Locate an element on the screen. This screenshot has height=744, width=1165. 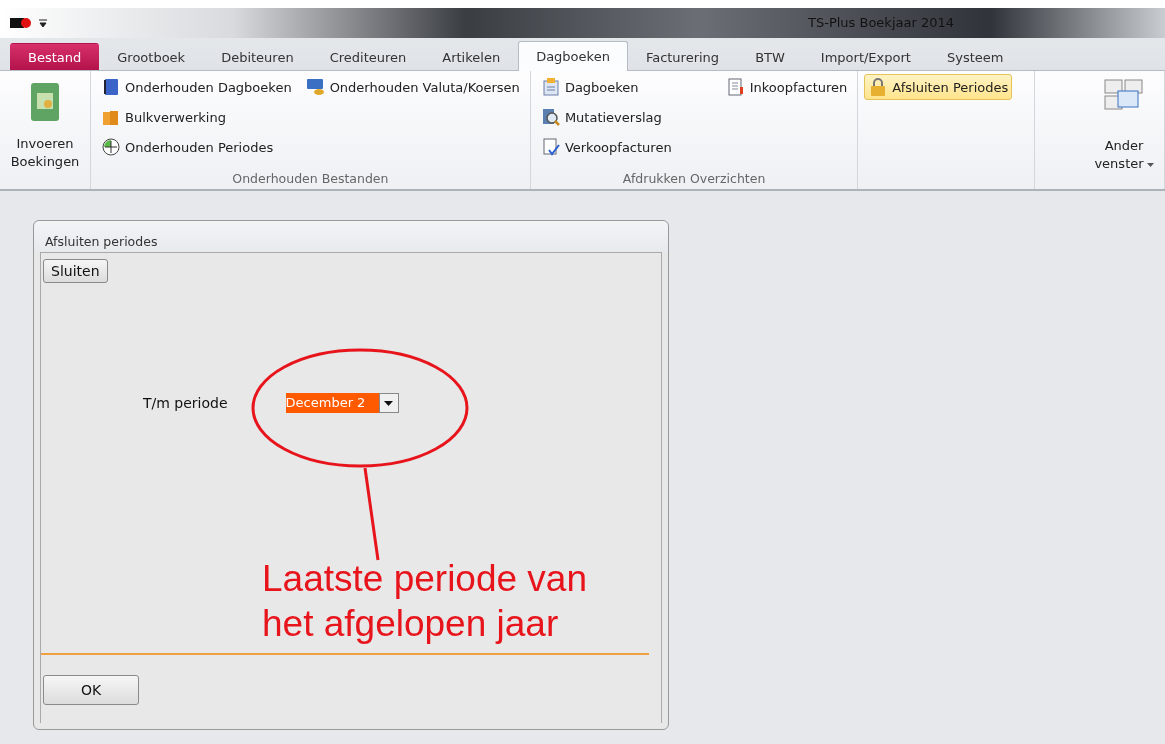
checked-document-icon is located at coordinates (550, 147).